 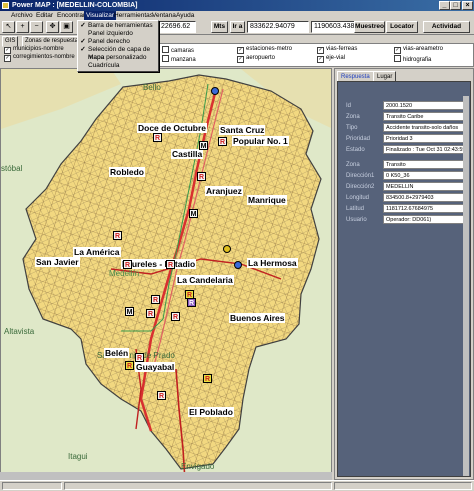 I want to click on place-guayabal: Guayabal, so click(x=155, y=367).